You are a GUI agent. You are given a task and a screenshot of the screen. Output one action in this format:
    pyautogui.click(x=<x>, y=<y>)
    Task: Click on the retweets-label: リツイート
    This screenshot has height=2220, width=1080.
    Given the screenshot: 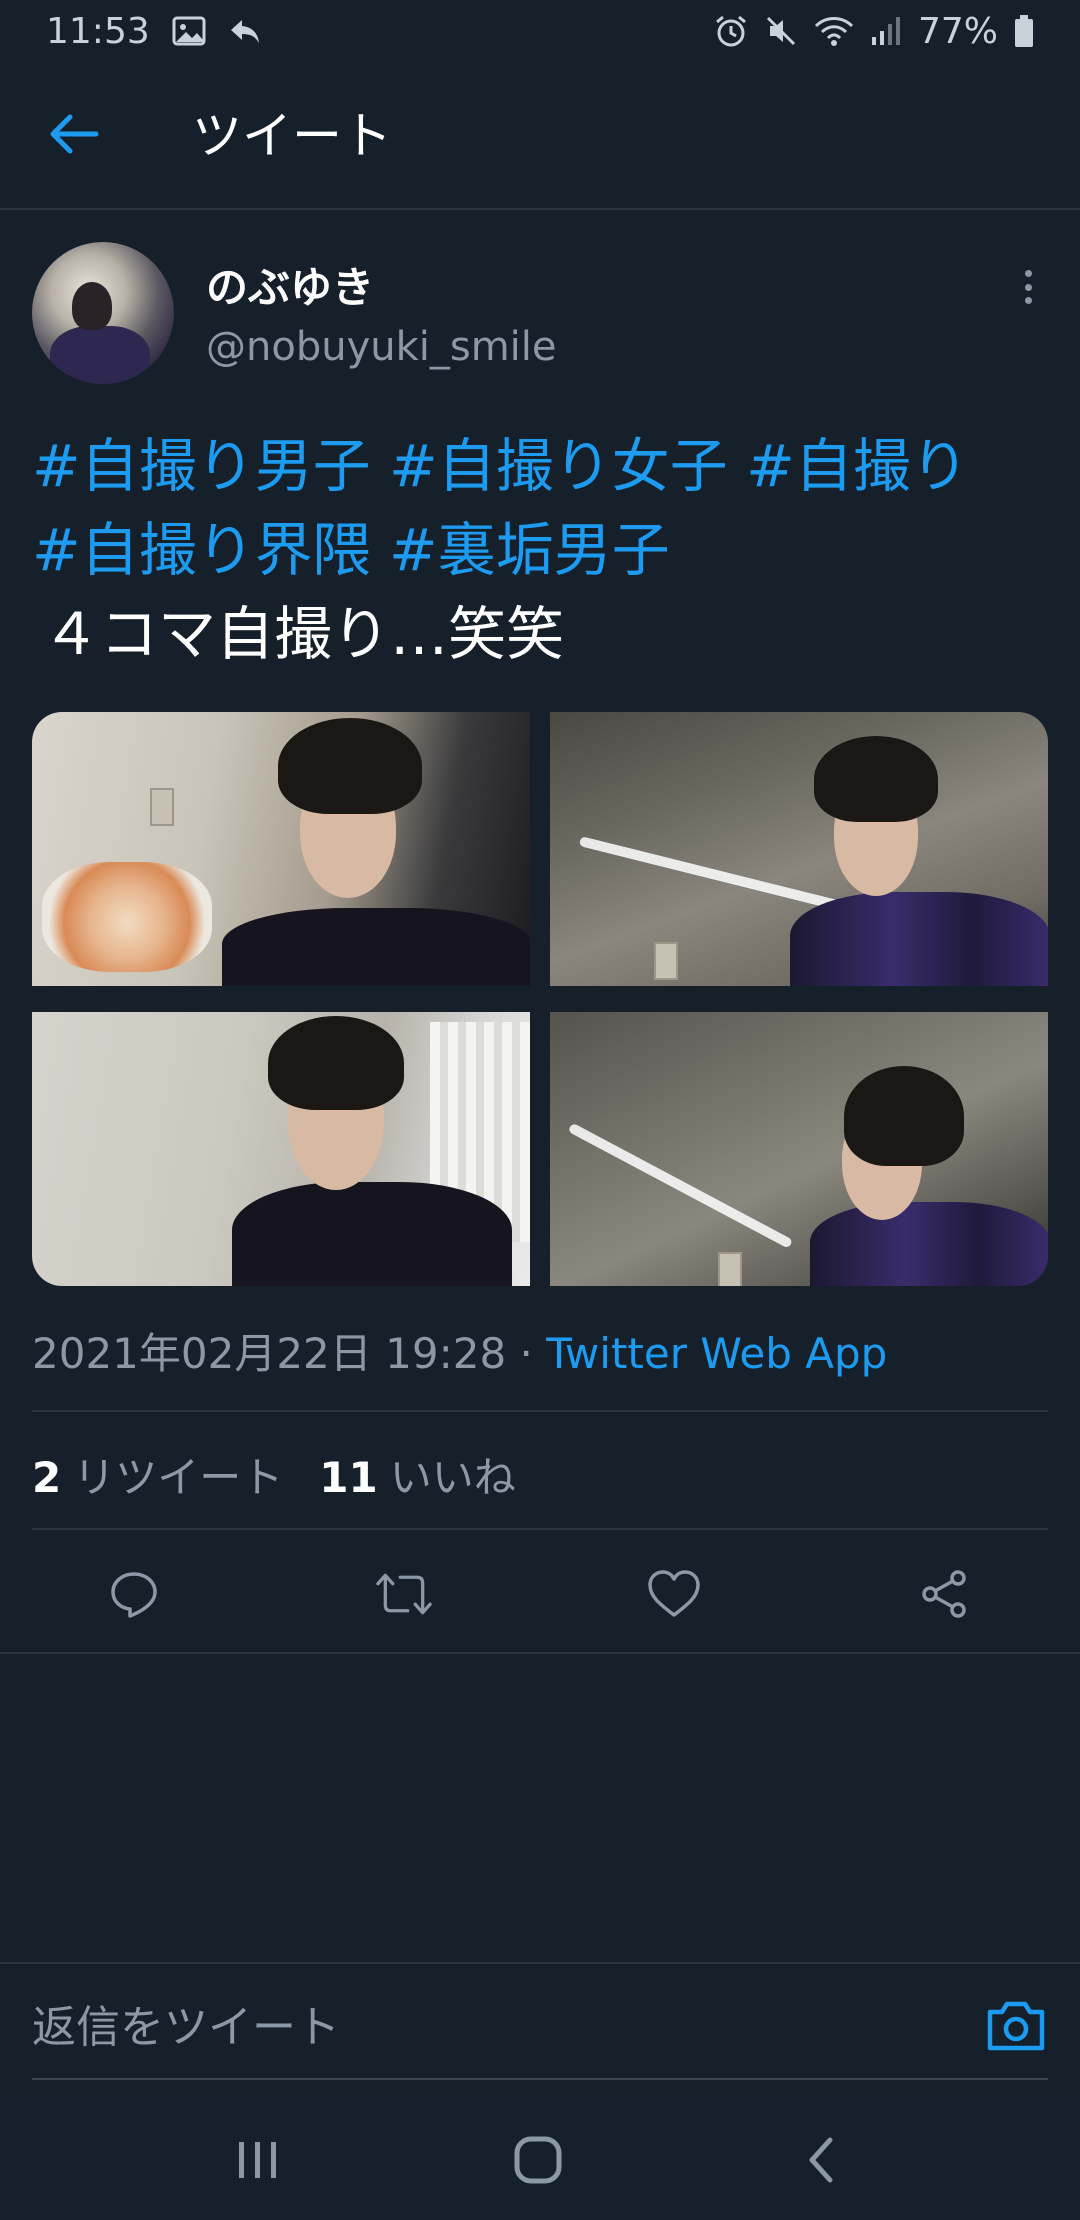 What is the action you would take?
    pyautogui.click(x=178, y=1477)
    